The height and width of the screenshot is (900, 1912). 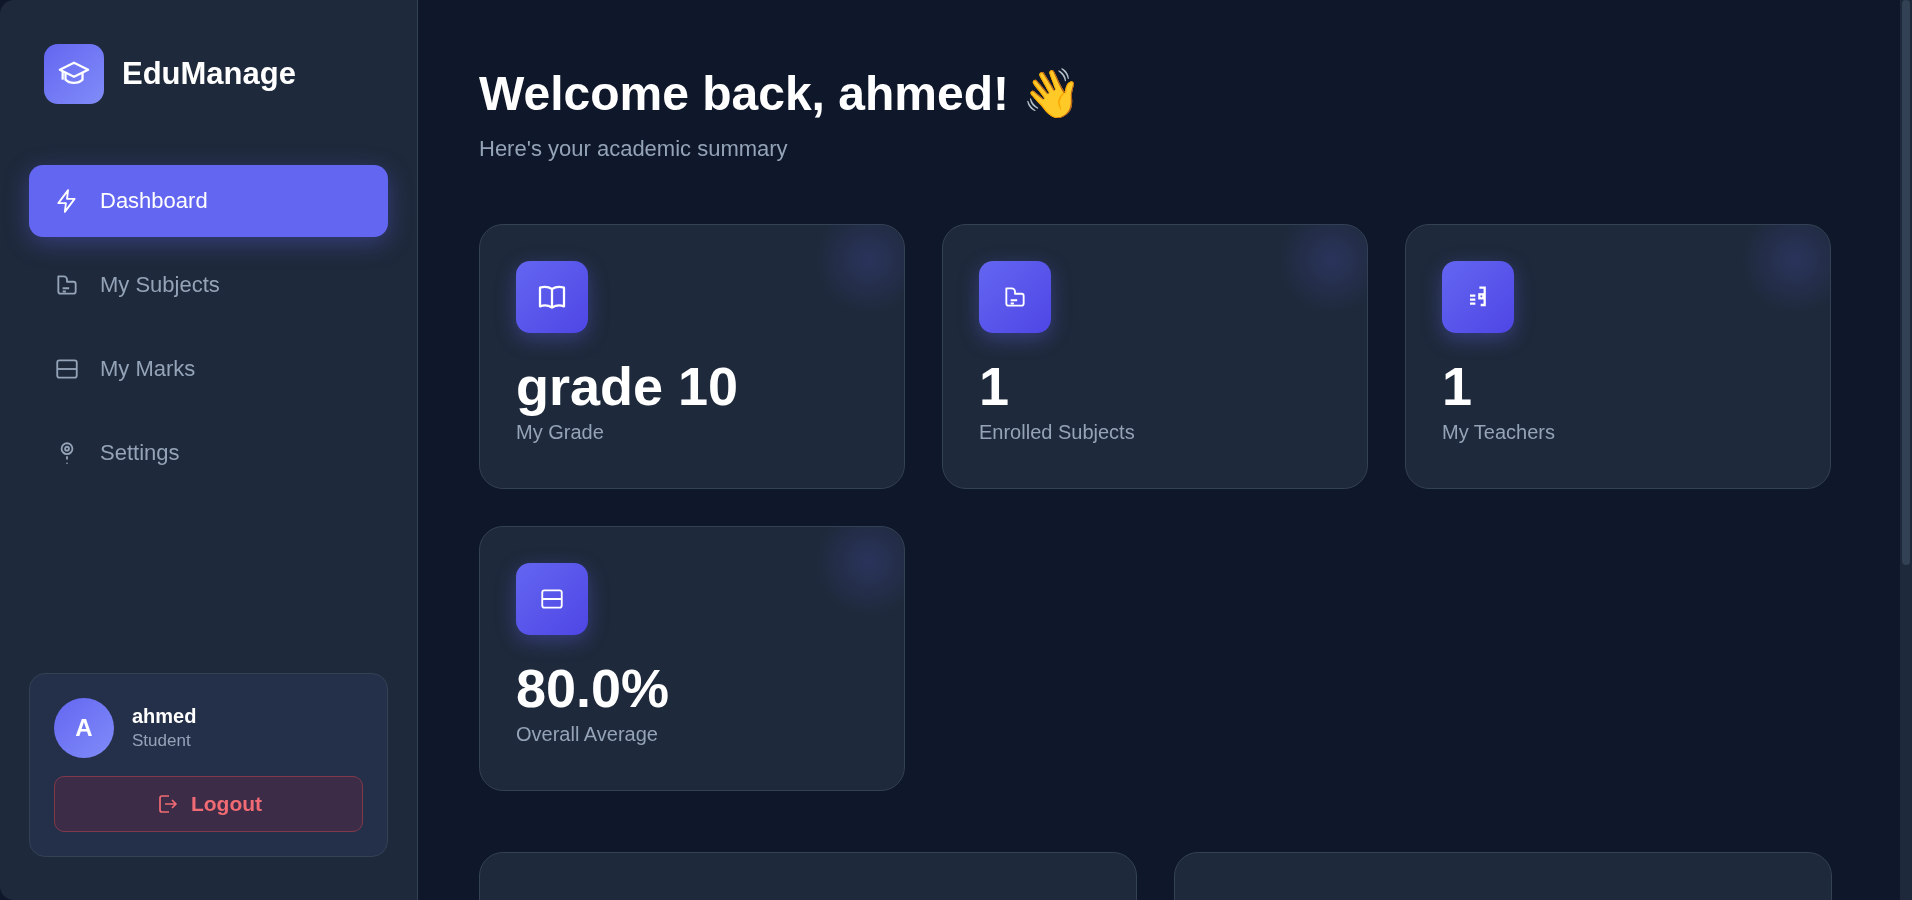 What do you see at coordinates (1499, 432) in the screenshot?
I see `stat-label: My Teachers` at bounding box center [1499, 432].